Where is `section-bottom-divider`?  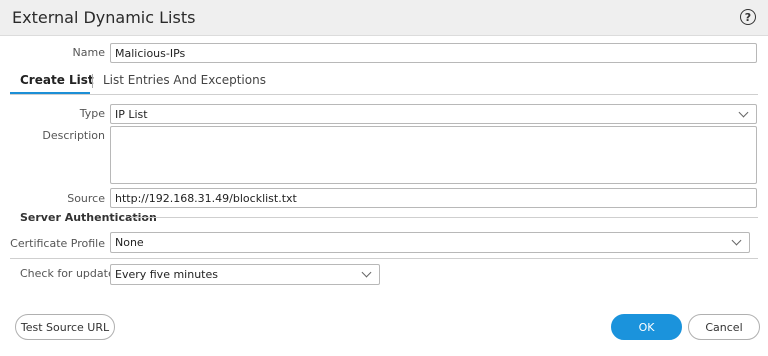
section-bottom-divider is located at coordinates (384, 258).